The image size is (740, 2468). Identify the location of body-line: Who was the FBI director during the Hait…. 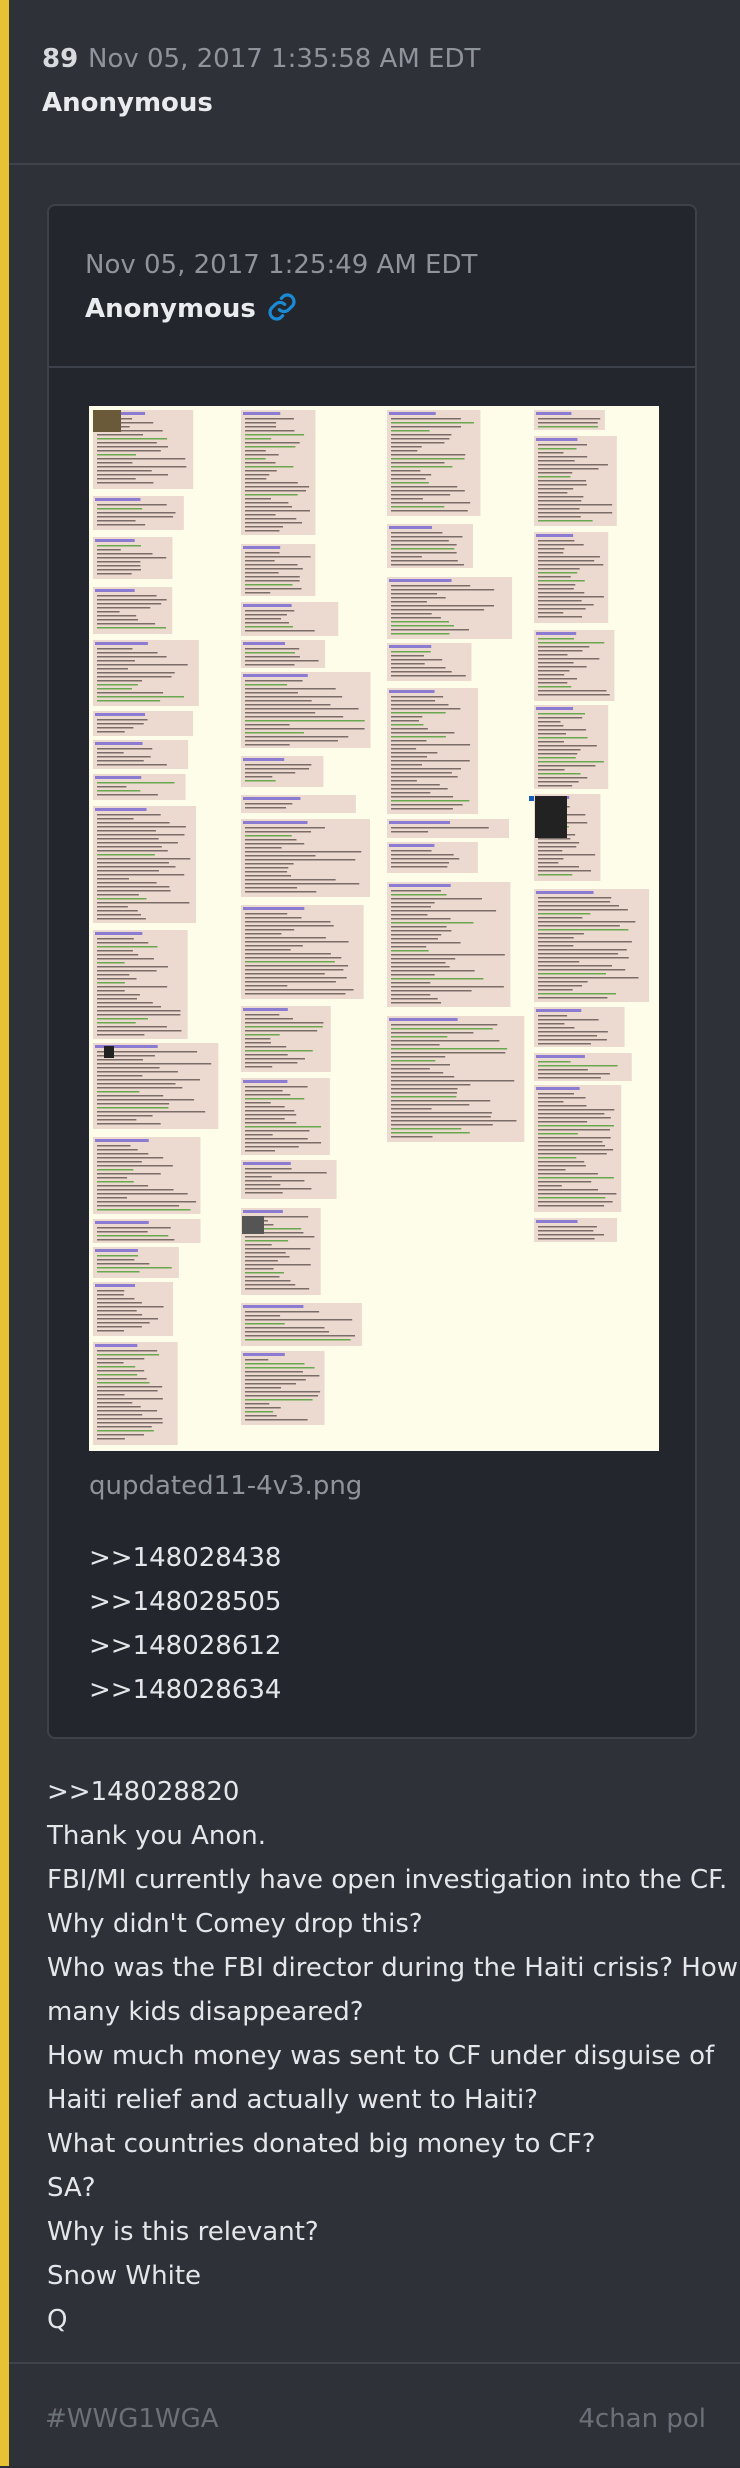
(392, 1968).